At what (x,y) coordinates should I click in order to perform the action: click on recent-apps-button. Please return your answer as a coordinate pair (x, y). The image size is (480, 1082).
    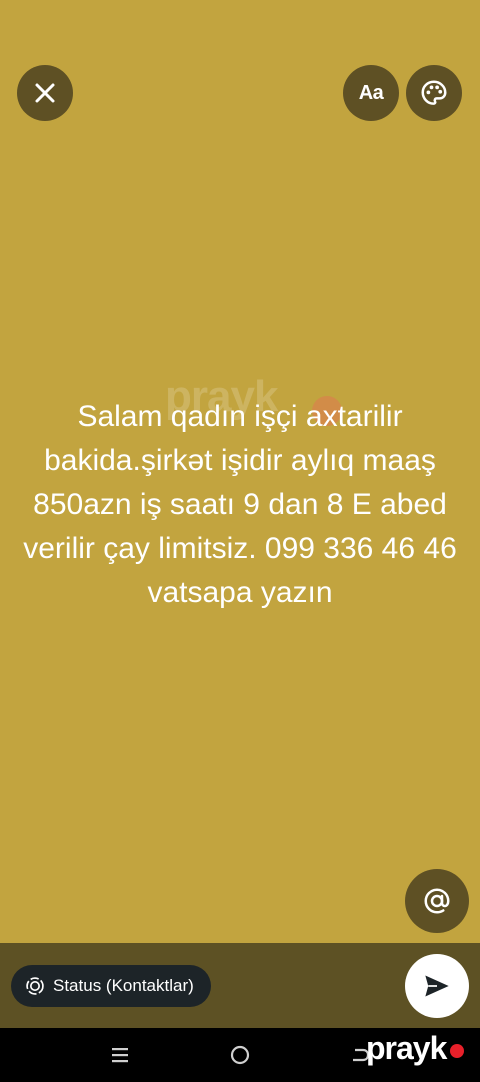
    Looking at the image, I should click on (120, 1055).